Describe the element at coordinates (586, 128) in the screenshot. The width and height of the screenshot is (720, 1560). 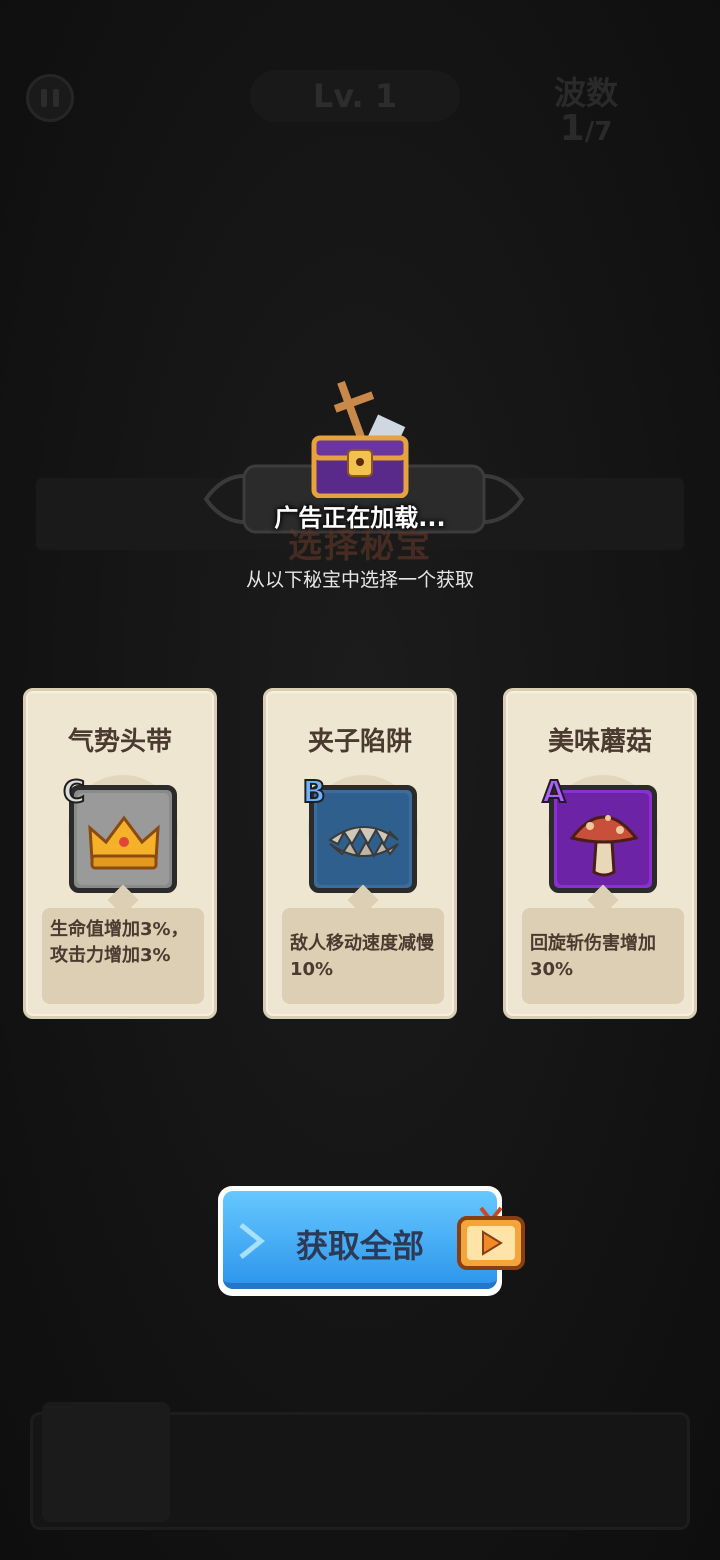
I see `wave-counter: 1/7` at that location.